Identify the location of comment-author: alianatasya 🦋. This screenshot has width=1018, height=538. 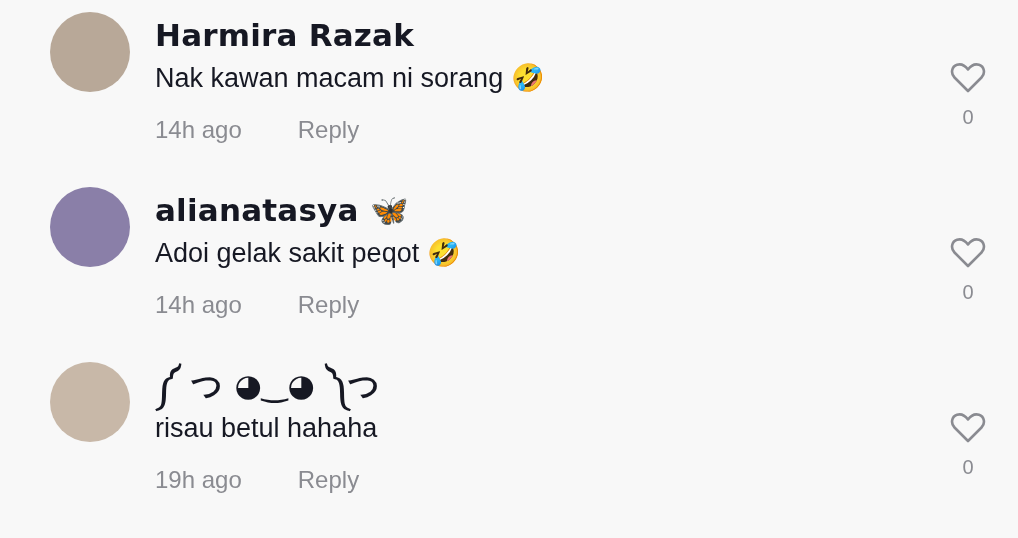
(290, 210).